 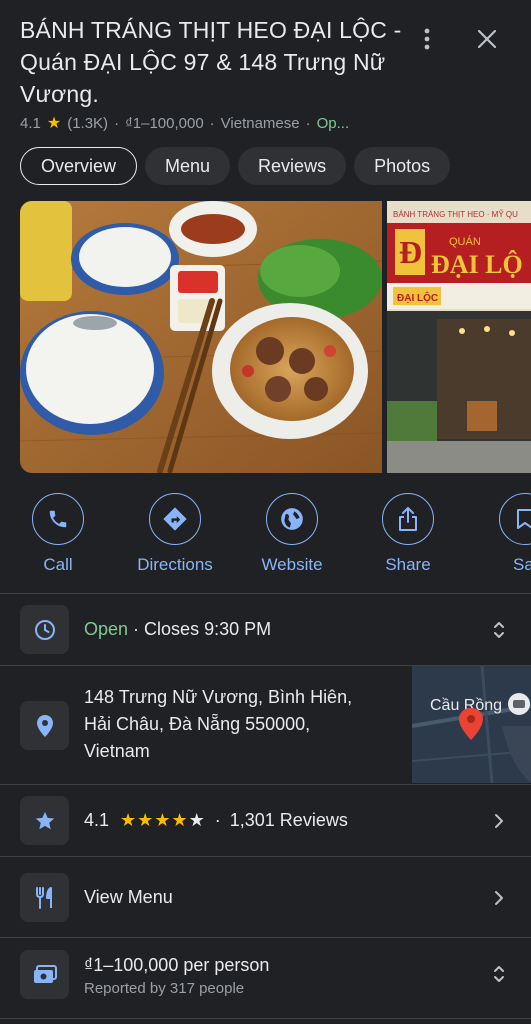 I want to click on fork-knife-icon, so click(x=43, y=897).